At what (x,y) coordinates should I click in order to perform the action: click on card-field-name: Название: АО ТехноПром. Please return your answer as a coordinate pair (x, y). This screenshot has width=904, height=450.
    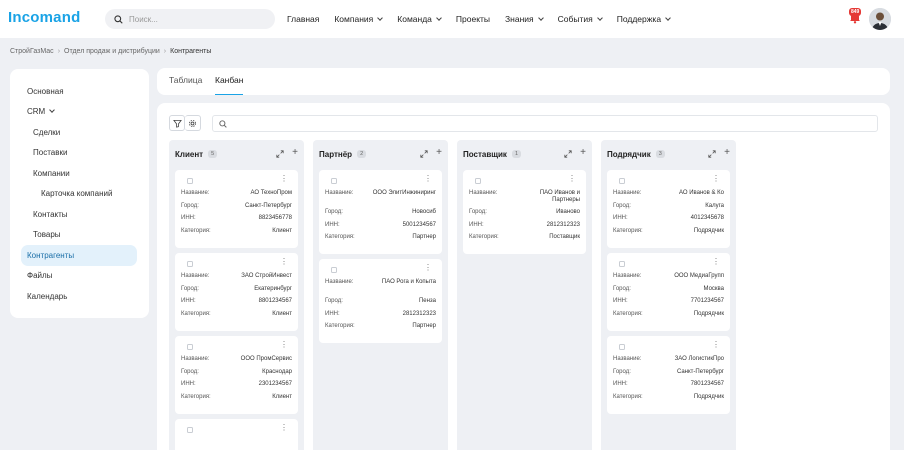
    Looking at the image, I should click on (236, 196).